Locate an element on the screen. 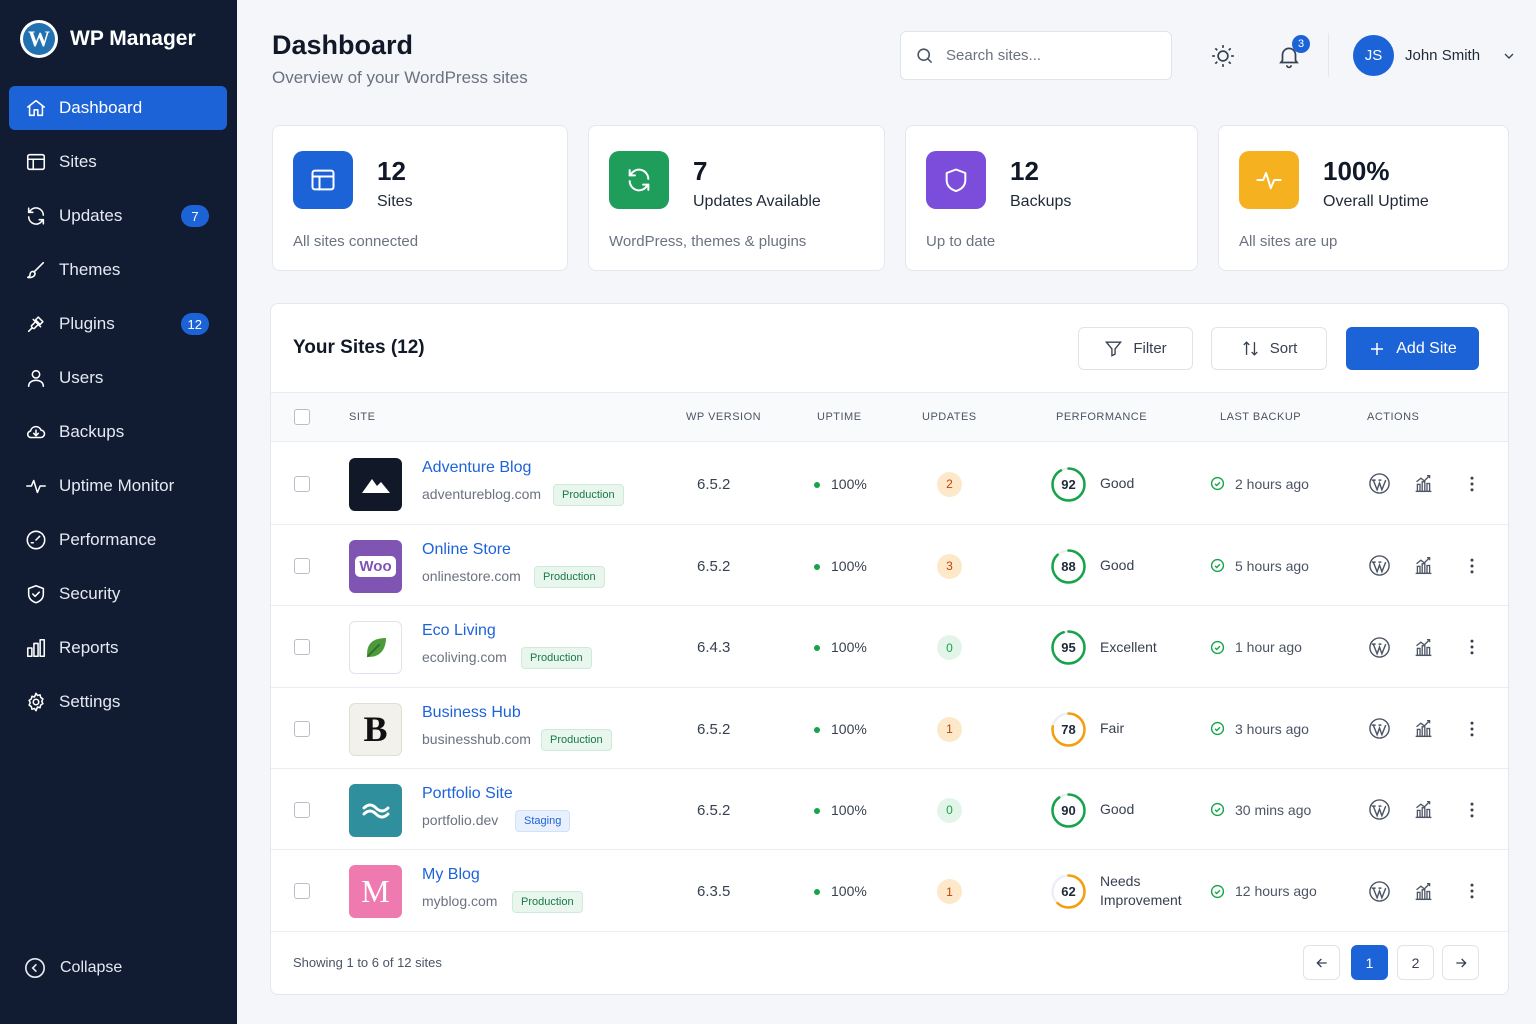 The height and width of the screenshot is (1024, 1536). sidebar-item-uptime-monitor: Uptime Monitor is located at coordinates (118, 486).